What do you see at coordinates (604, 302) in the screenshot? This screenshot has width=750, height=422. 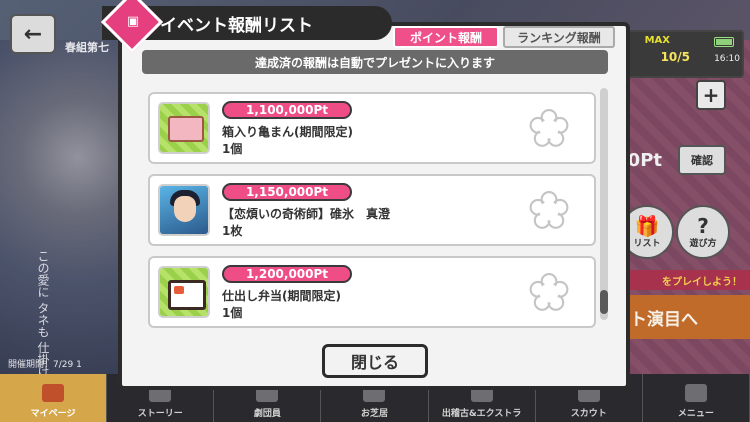 I see `scrollbar-thumb` at bounding box center [604, 302].